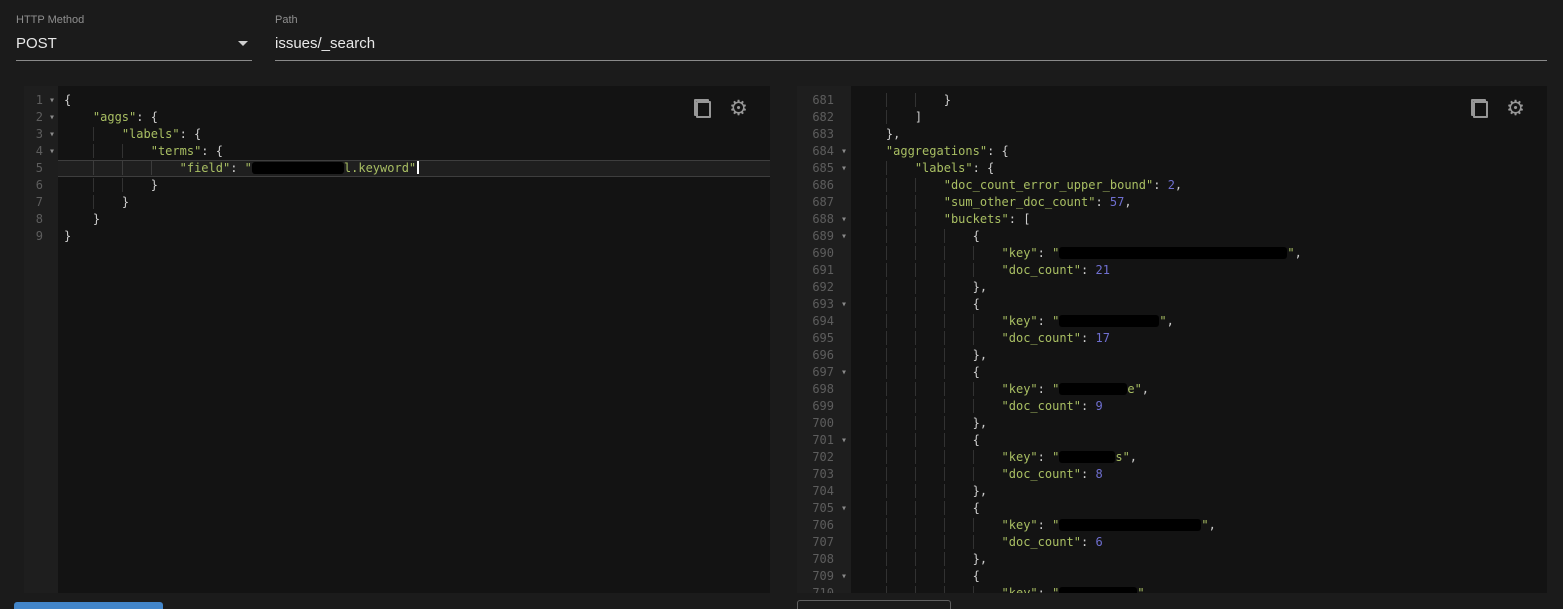 The width and height of the screenshot is (1563, 609). I want to click on line-number: 681, so click(823, 100).